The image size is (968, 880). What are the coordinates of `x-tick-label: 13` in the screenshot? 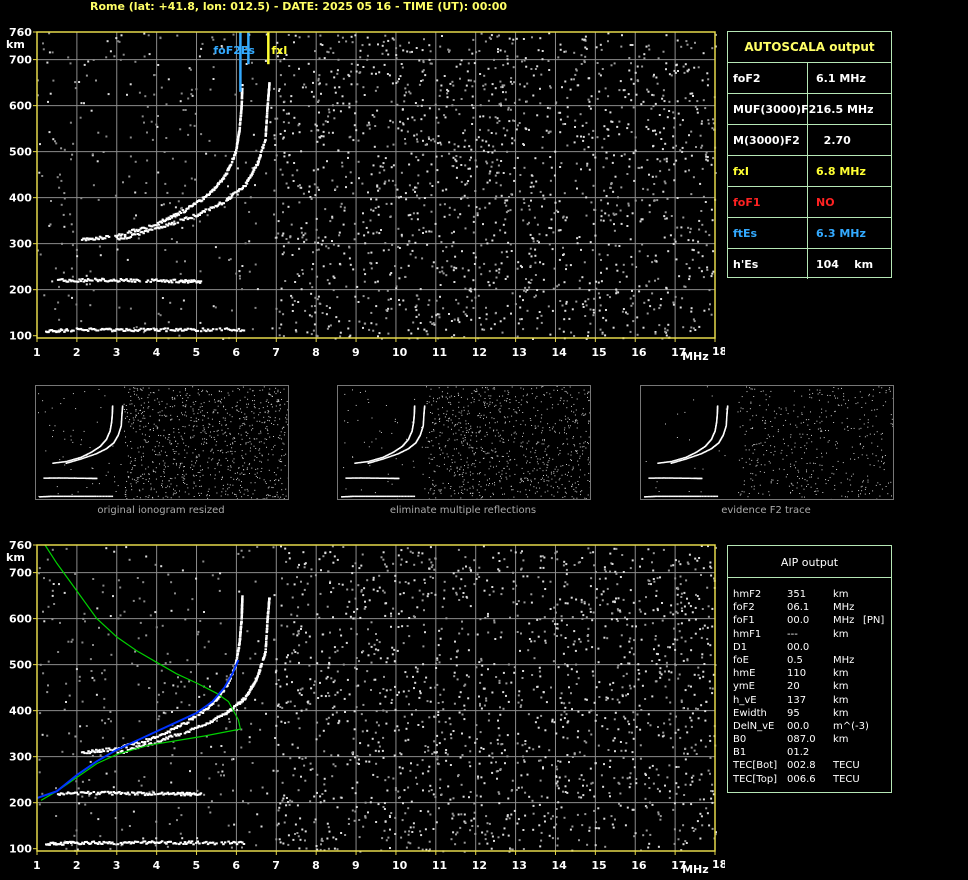 It's located at (519, 352).